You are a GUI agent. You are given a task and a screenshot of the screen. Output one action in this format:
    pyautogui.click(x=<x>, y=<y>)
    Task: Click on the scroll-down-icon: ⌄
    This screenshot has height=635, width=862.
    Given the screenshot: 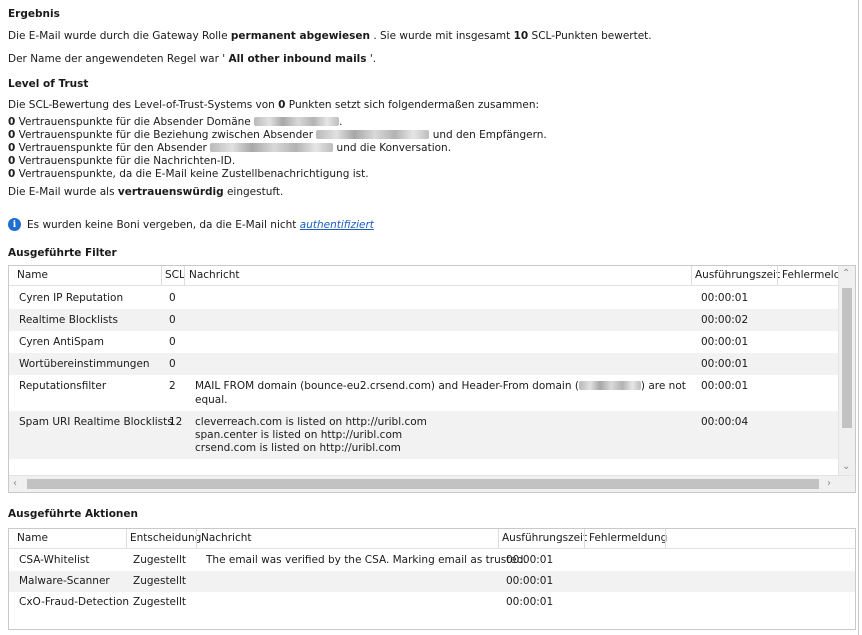 What is the action you would take?
    pyautogui.click(x=846, y=467)
    